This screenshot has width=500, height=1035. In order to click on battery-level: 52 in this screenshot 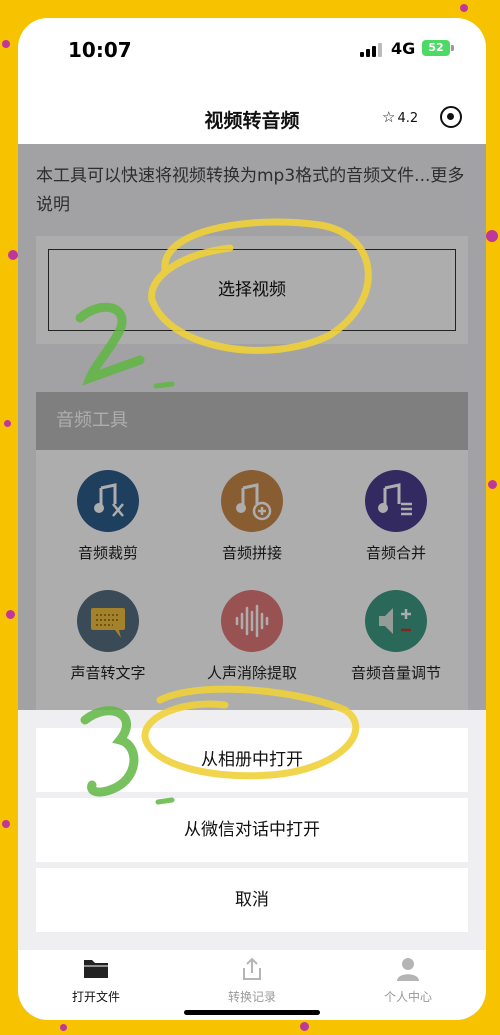, I will do `click(436, 47)`.